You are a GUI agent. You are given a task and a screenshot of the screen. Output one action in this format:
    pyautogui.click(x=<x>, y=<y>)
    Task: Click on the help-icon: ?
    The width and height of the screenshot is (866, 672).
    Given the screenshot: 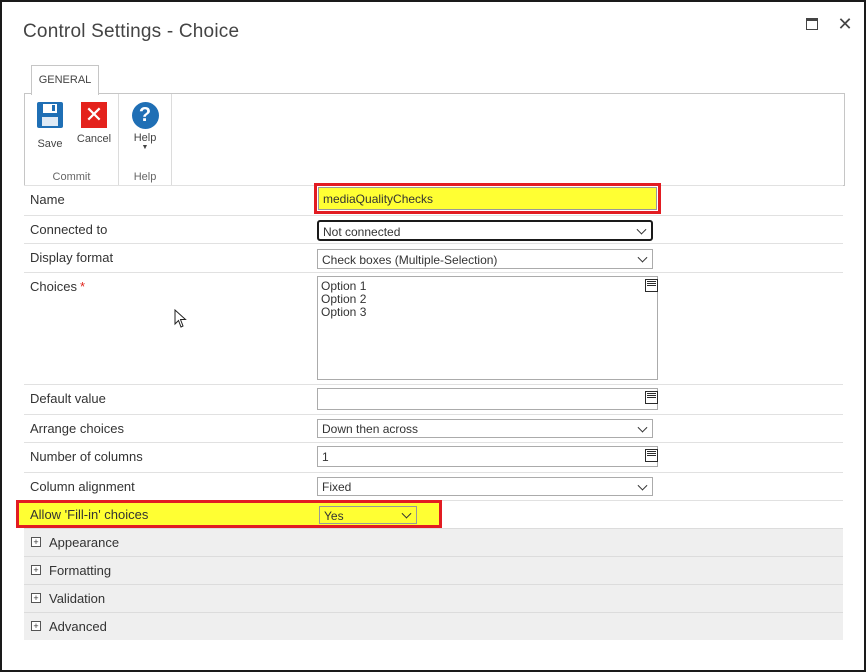 What is the action you would take?
    pyautogui.click(x=145, y=115)
    